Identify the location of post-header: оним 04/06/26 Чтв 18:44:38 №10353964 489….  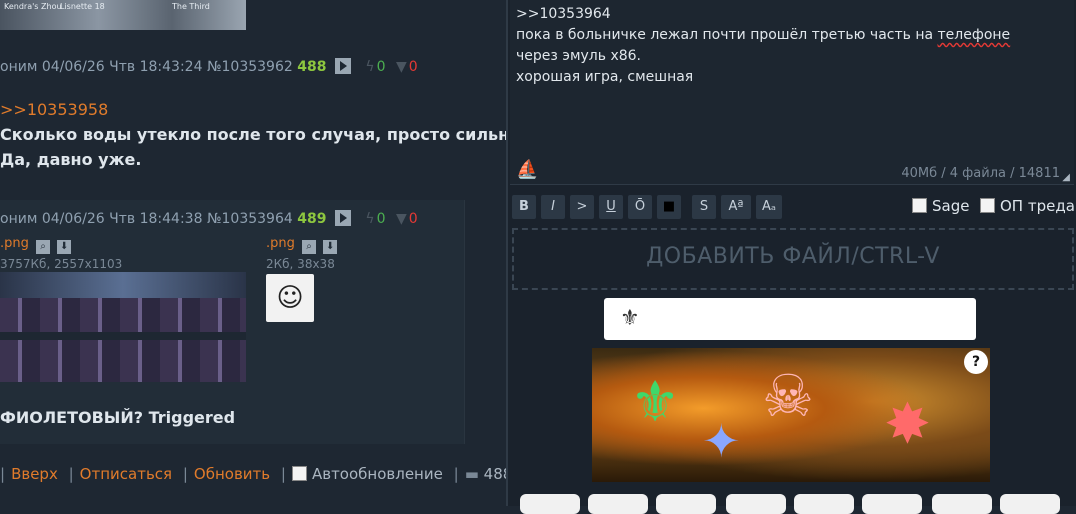
(209, 218).